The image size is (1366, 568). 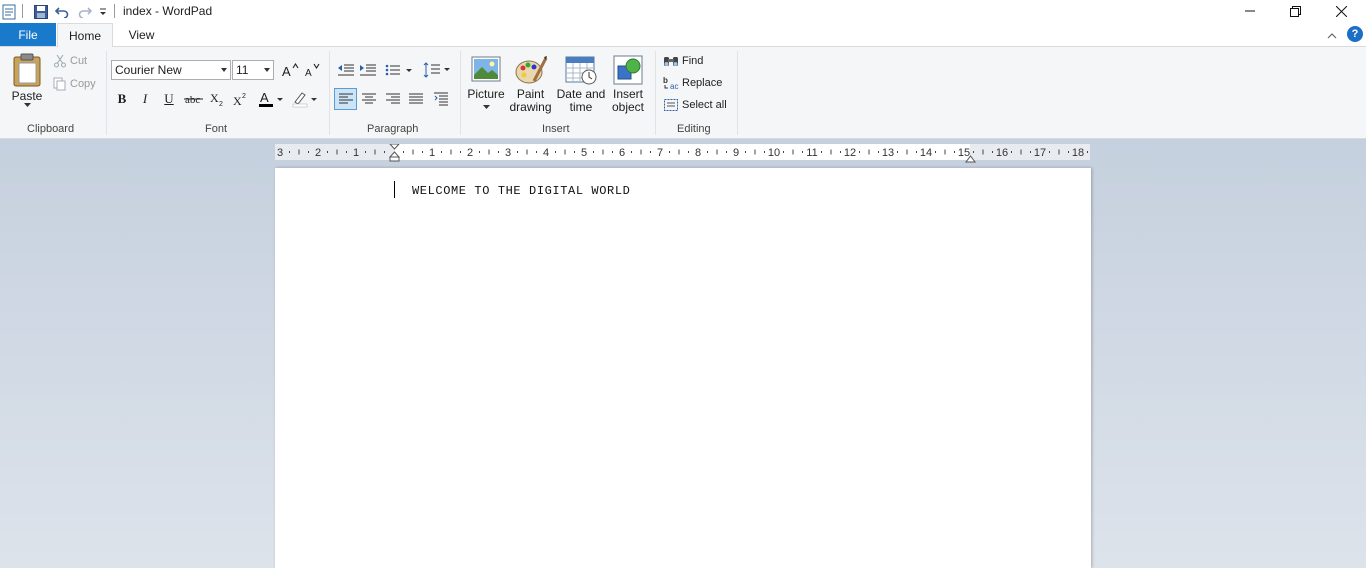 What do you see at coordinates (312, 70) in the screenshot?
I see `shrink-font-button: A` at bounding box center [312, 70].